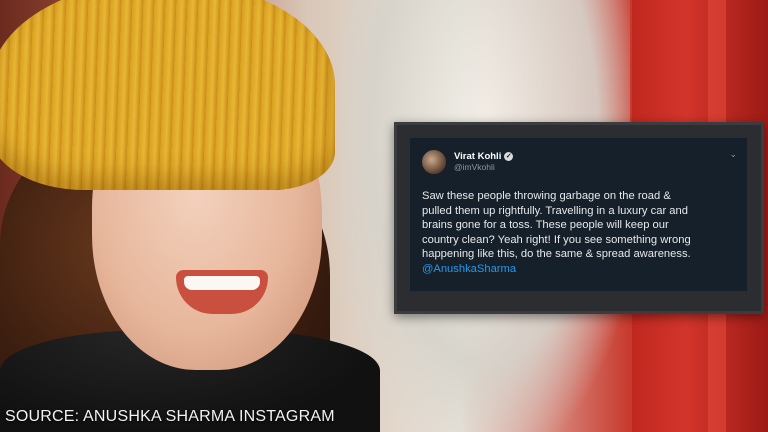  What do you see at coordinates (483, 167) in the screenshot?
I see `tweet-author-handle: @imVkohli` at bounding box center [483, 167].